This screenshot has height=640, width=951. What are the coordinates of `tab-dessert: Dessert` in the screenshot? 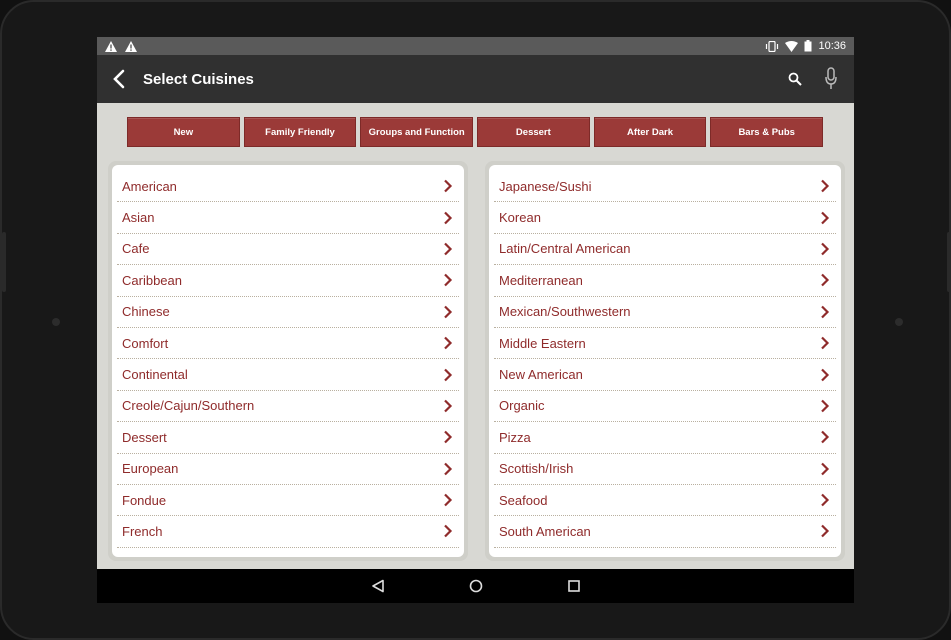 It's located at (533, 132).